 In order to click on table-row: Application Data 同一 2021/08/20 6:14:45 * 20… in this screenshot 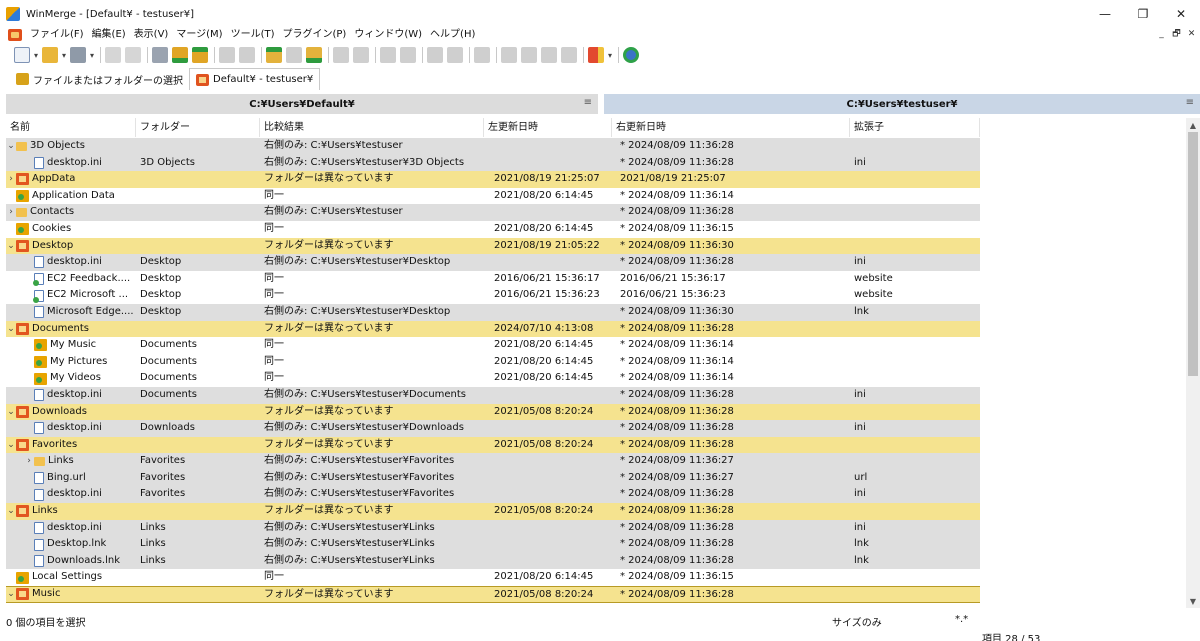, I will do `click(596, 196)`.